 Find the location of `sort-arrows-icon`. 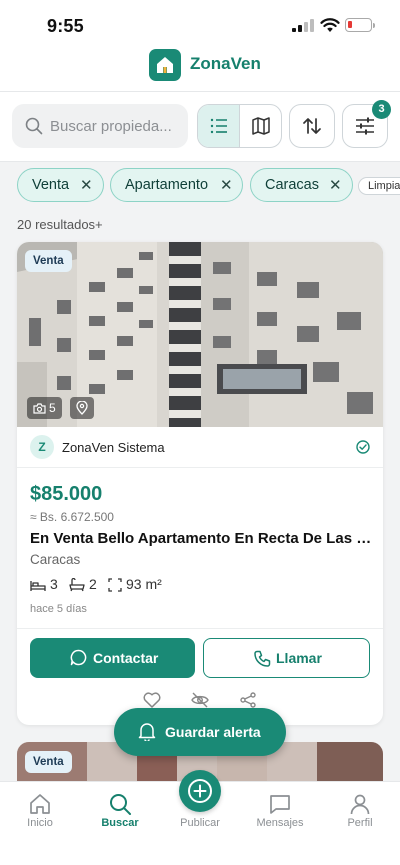

sort-arrows-icon is located at coordinates (312, 126).